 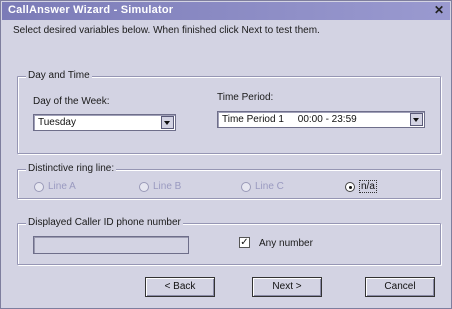 What do you see at coordinates (62, 186) in the screenshot?
I see `radio-label-line-a: Line A` at bounding box center [62, 186].